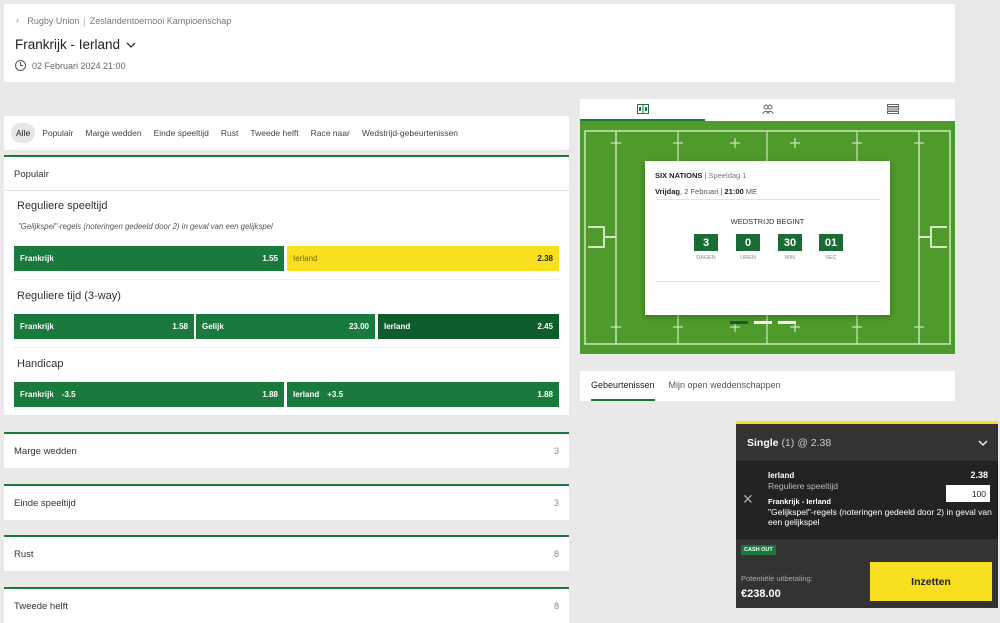  I want to click on market-rust: Rust 8, so click(286, 553).